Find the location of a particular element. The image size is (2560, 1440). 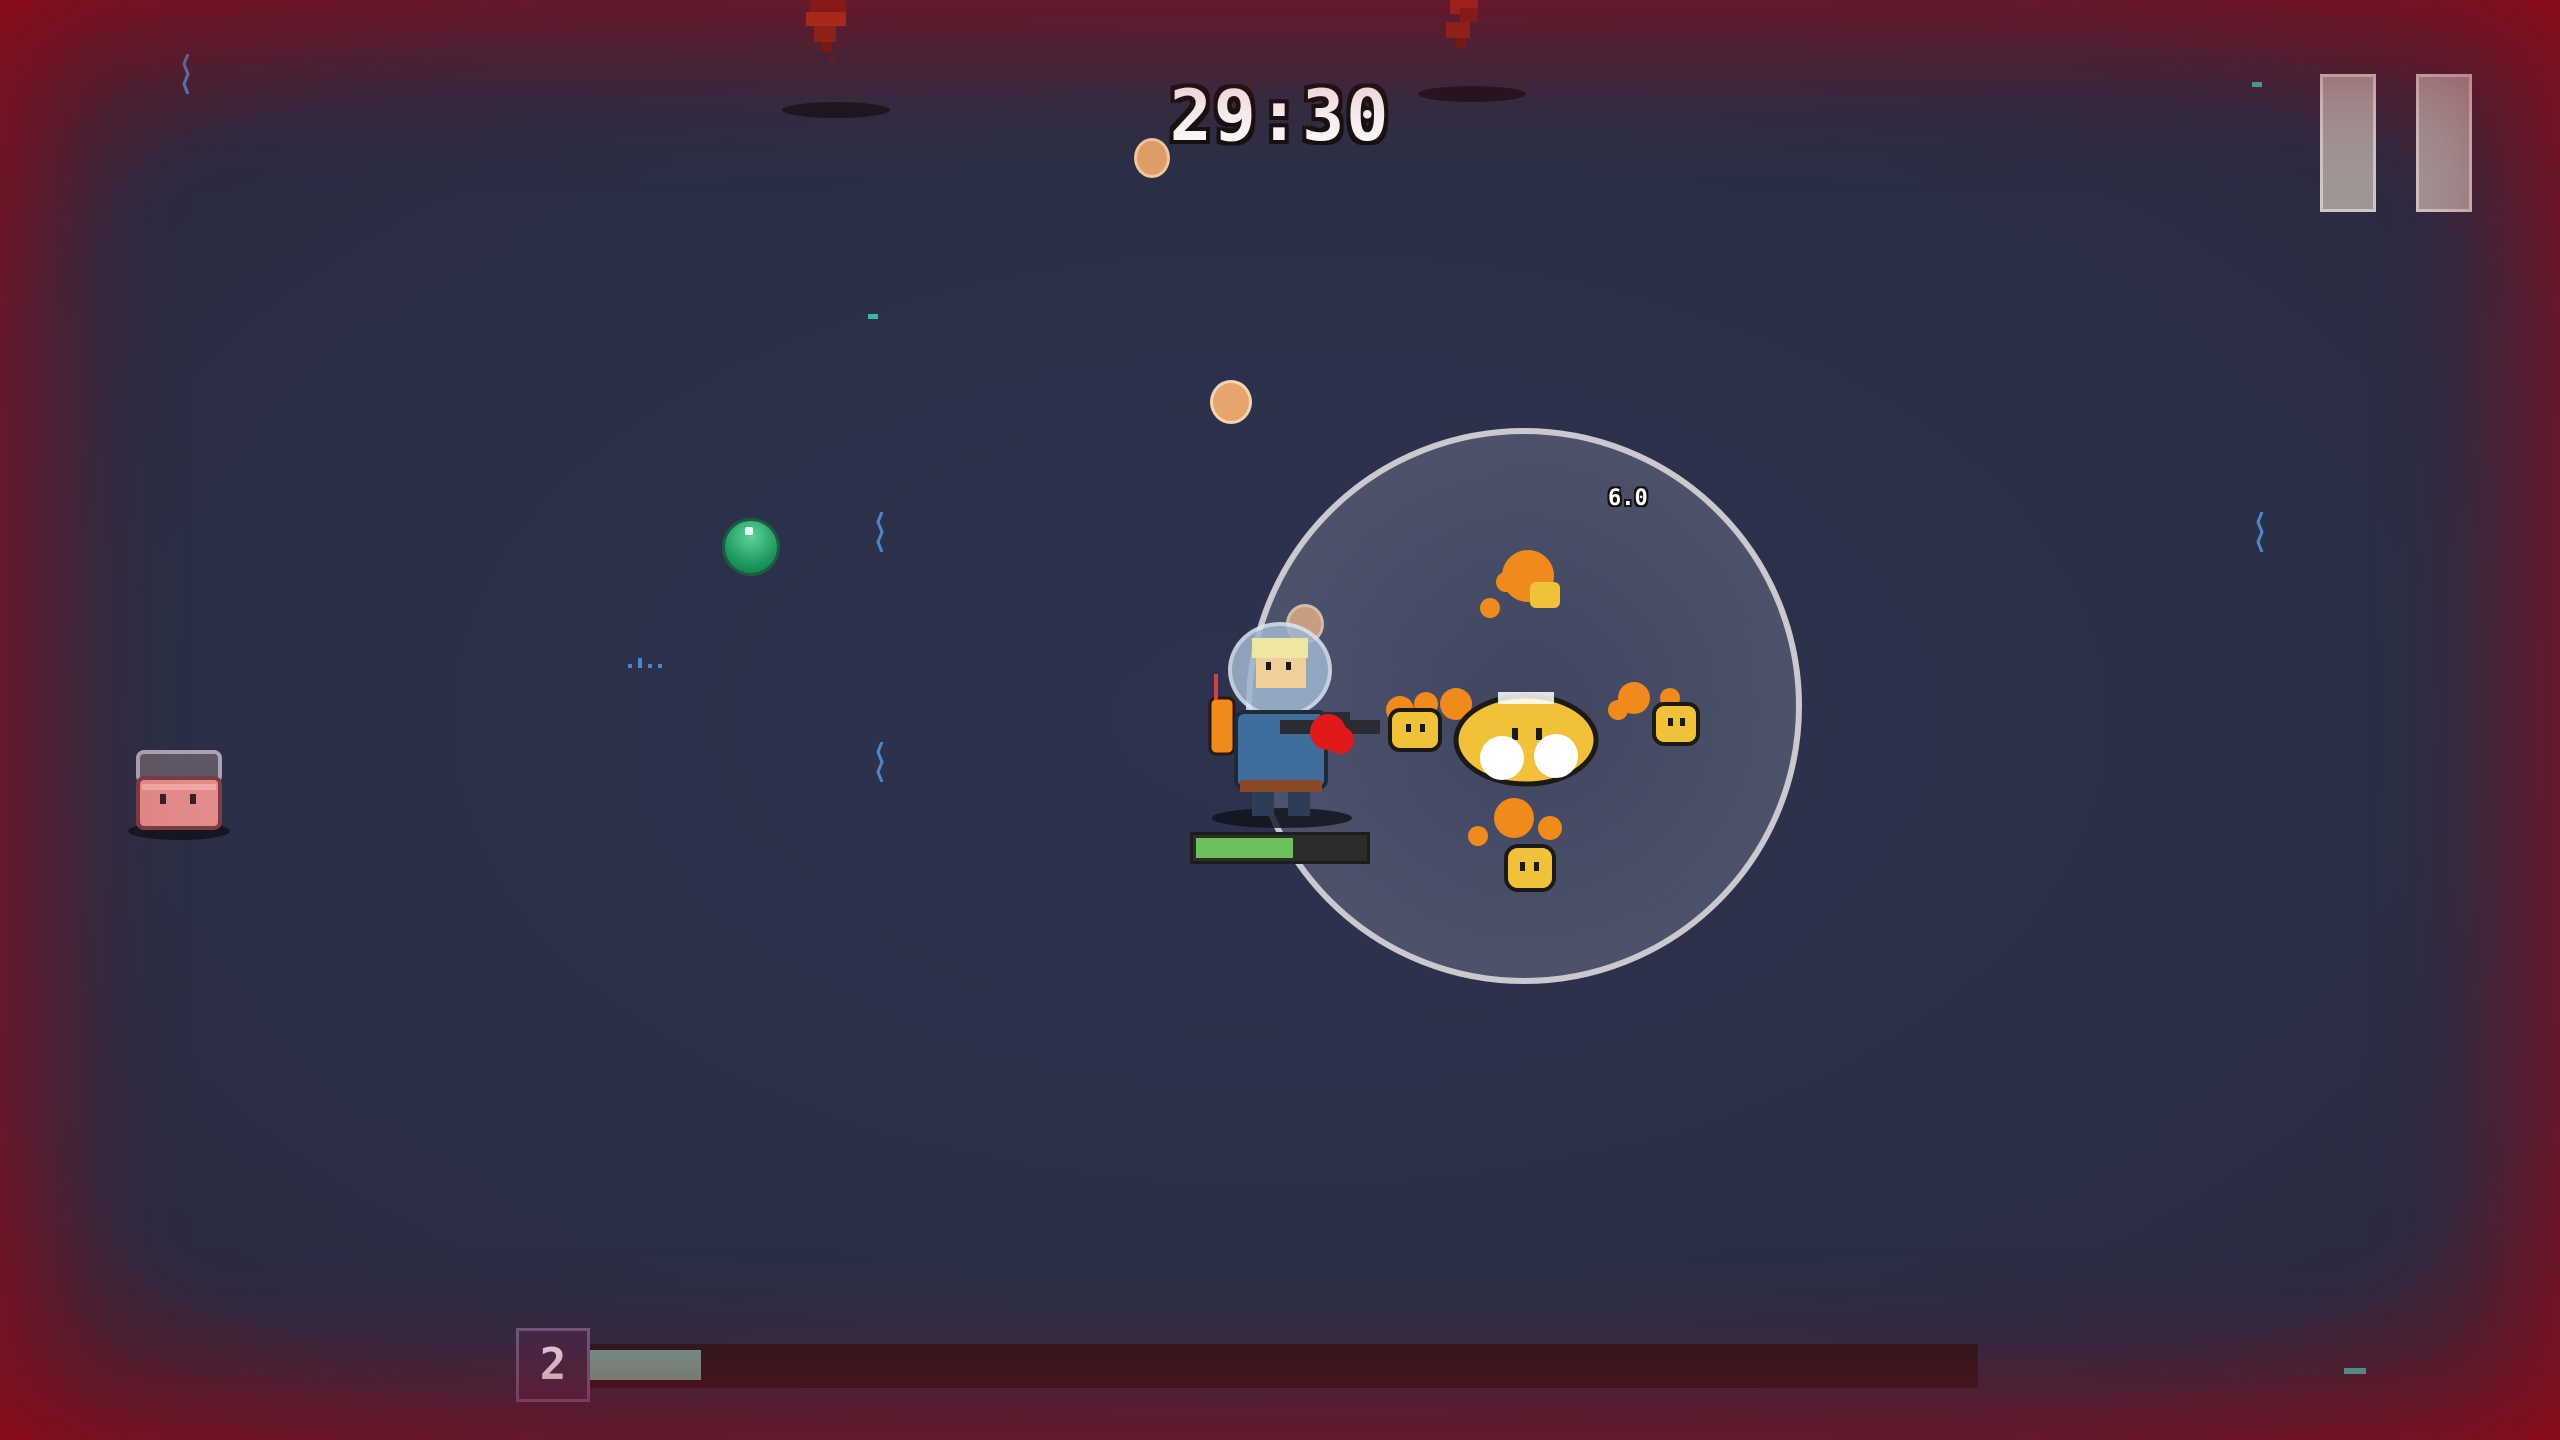

damage-number: 6.0 is located at coordinates (1628, 498).